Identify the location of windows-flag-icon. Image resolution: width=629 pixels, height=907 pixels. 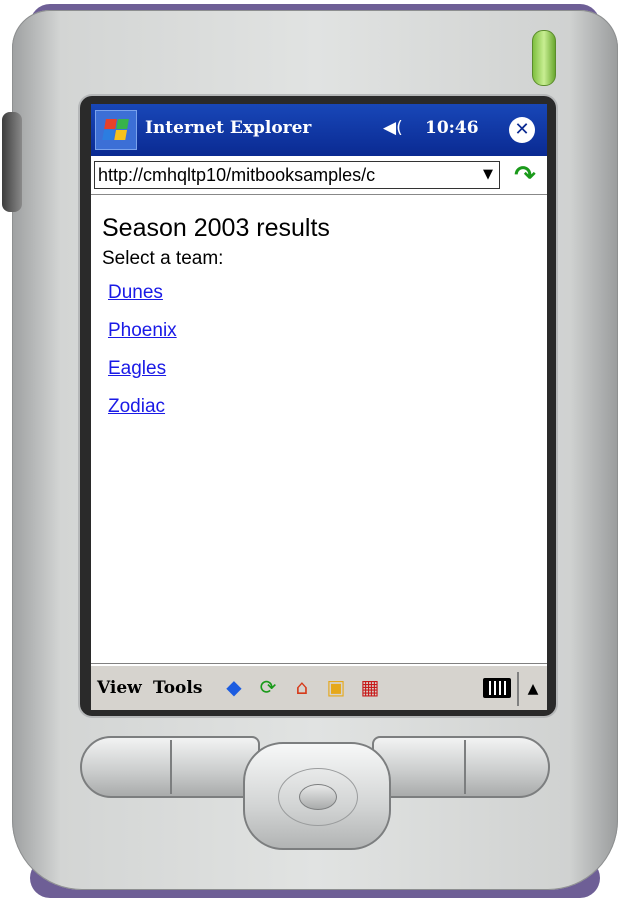
(116, 130).